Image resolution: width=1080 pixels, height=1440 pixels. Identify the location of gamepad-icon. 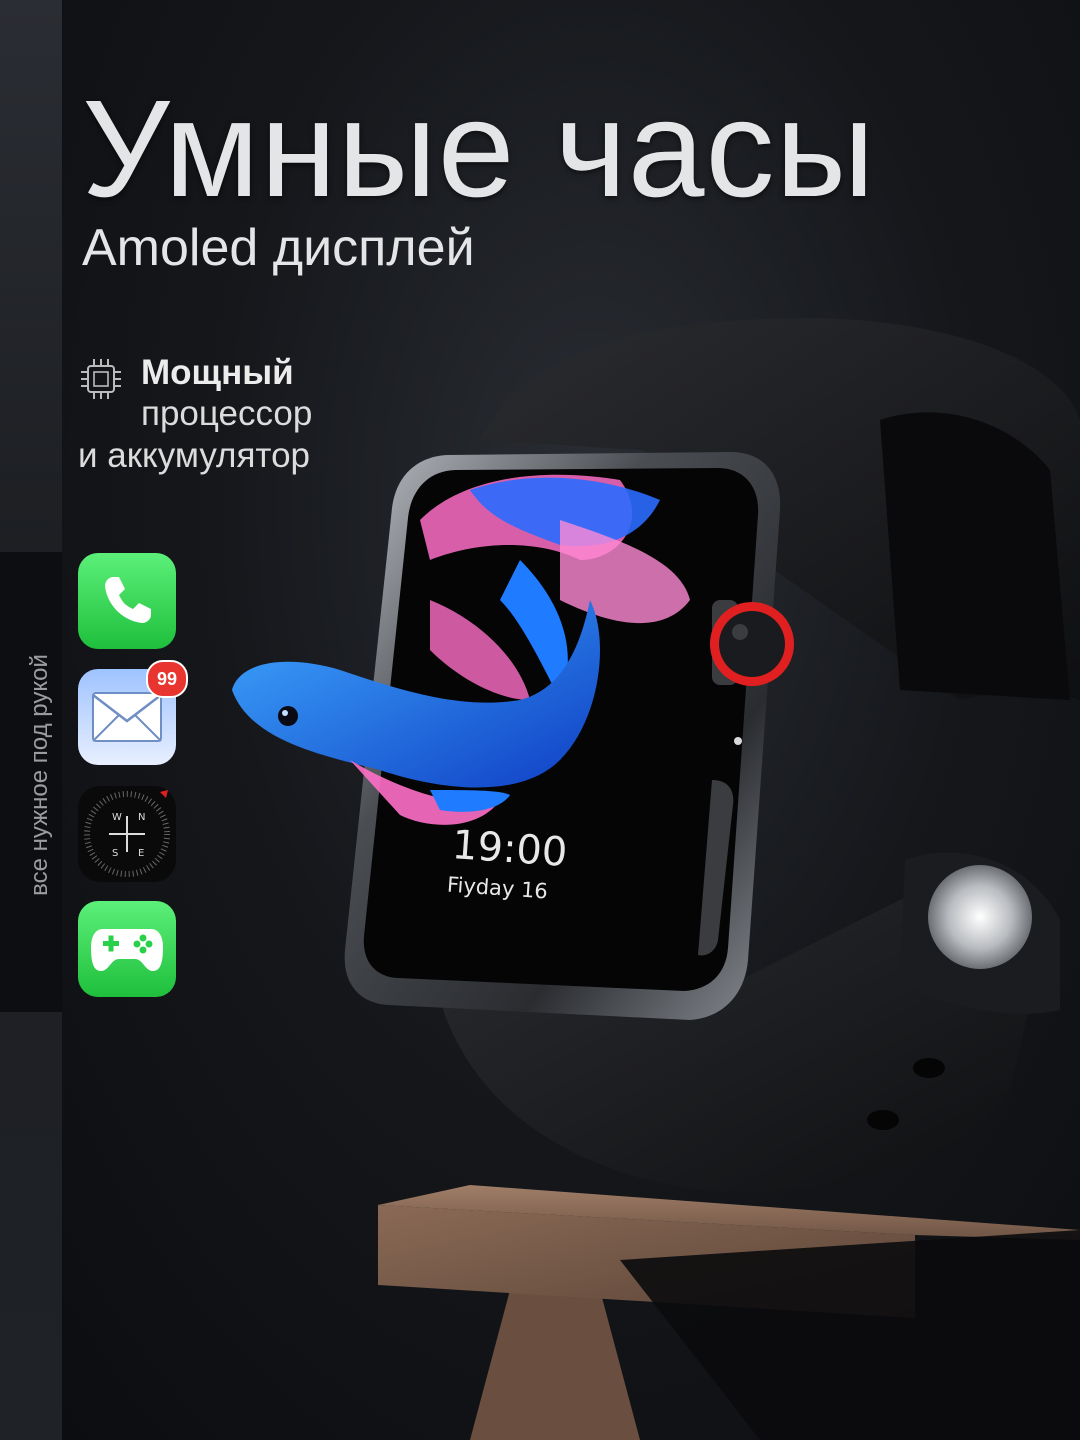
(127, 950).